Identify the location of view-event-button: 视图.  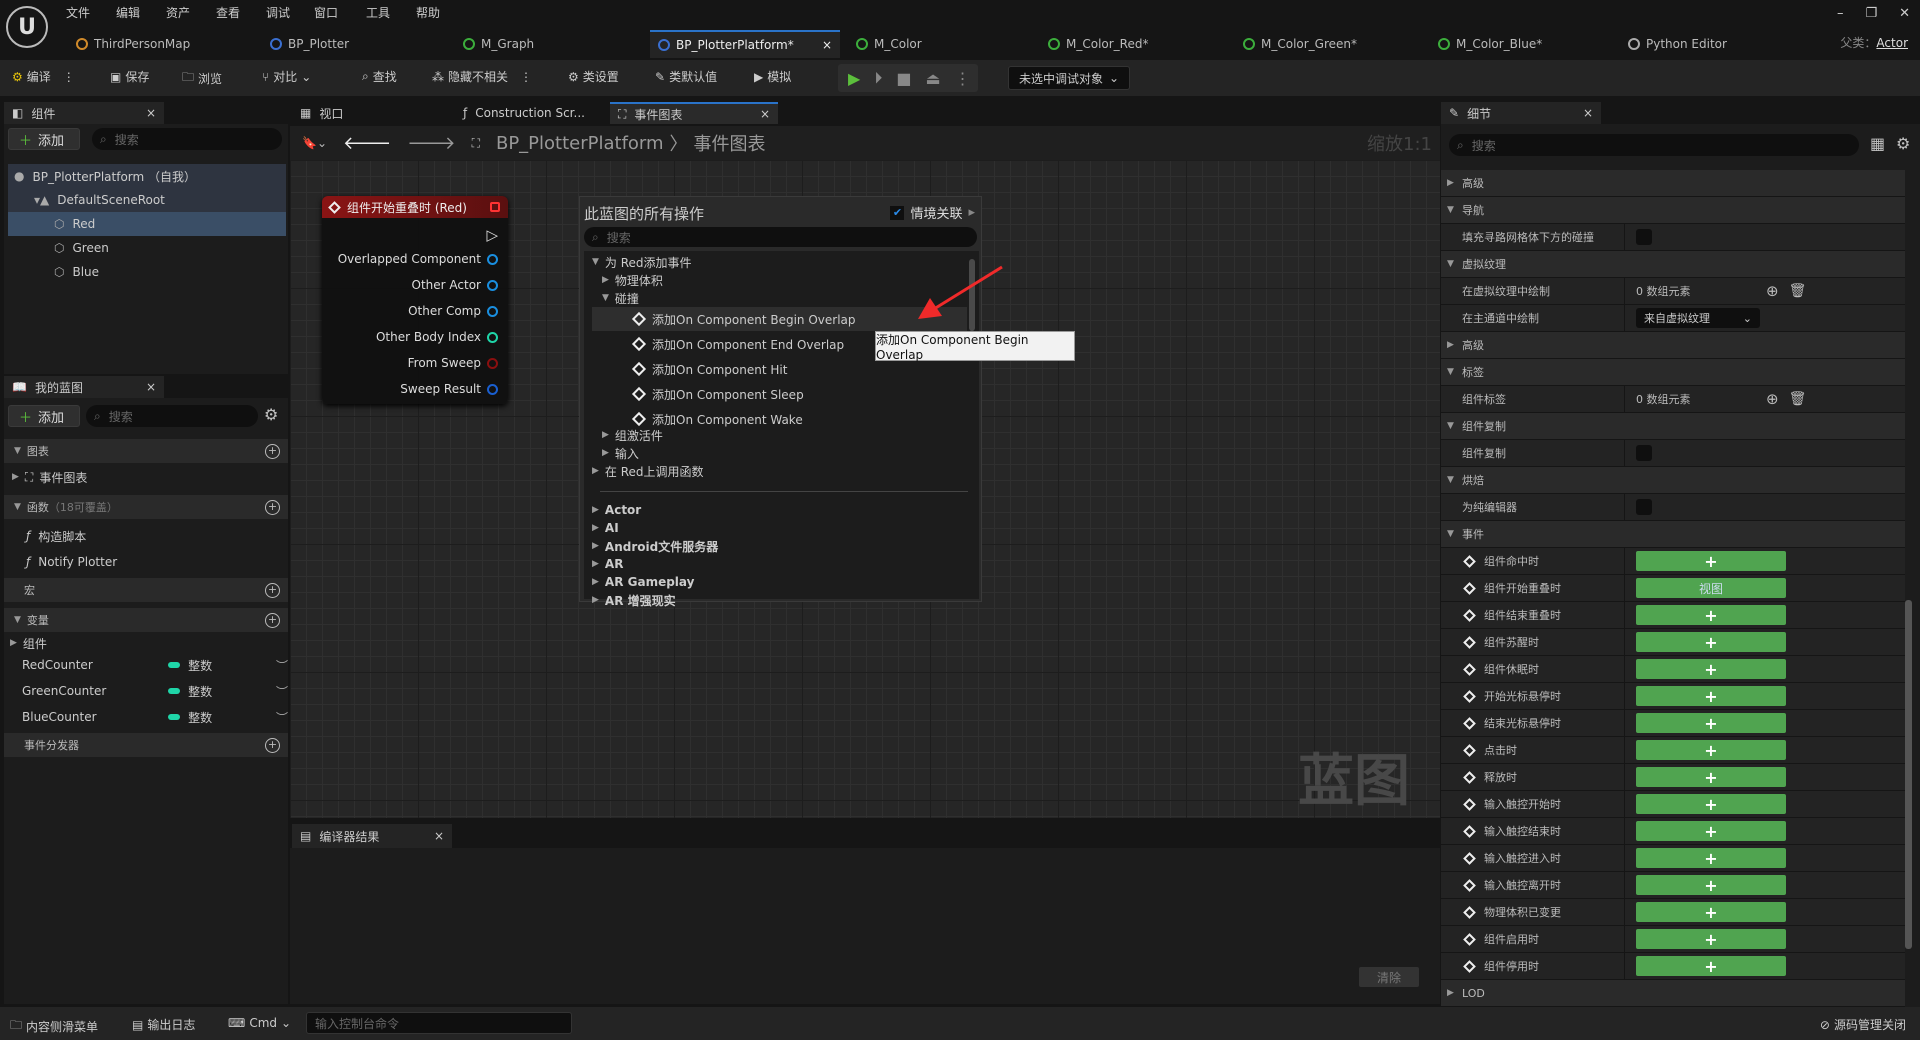
(1711, 588).